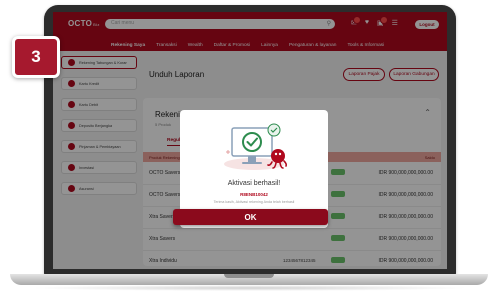 The image size is (497, 295). What do you see at coordinates (249, 276) in the screenshot?
I see `laptop-notch` at bounding box center [249, 276].